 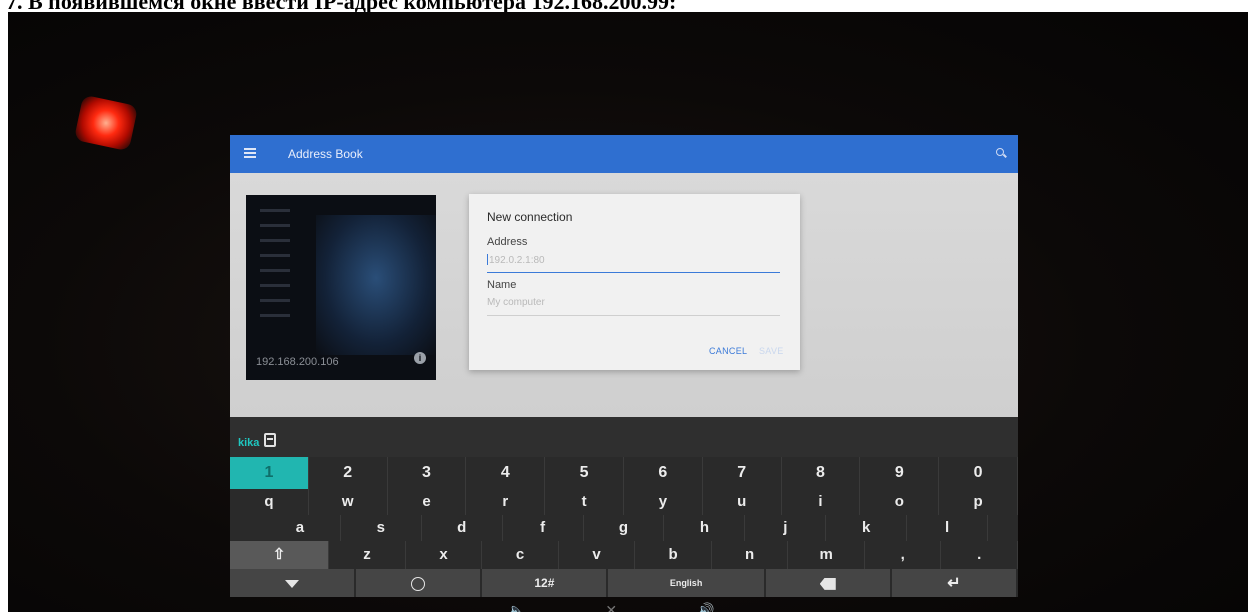 What do you see at coordinates (750, 555) in the screenshot?
I see `key-n: n` at bounding box center [750, 555].